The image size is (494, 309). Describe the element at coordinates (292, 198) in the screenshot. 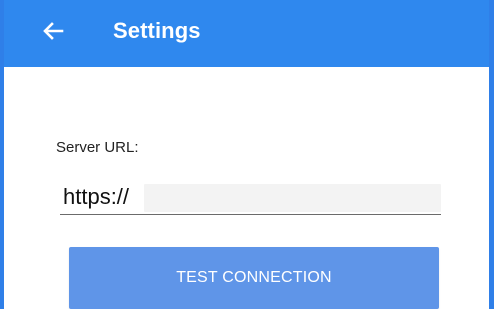

I see `server-url-hidden-value` at that location.